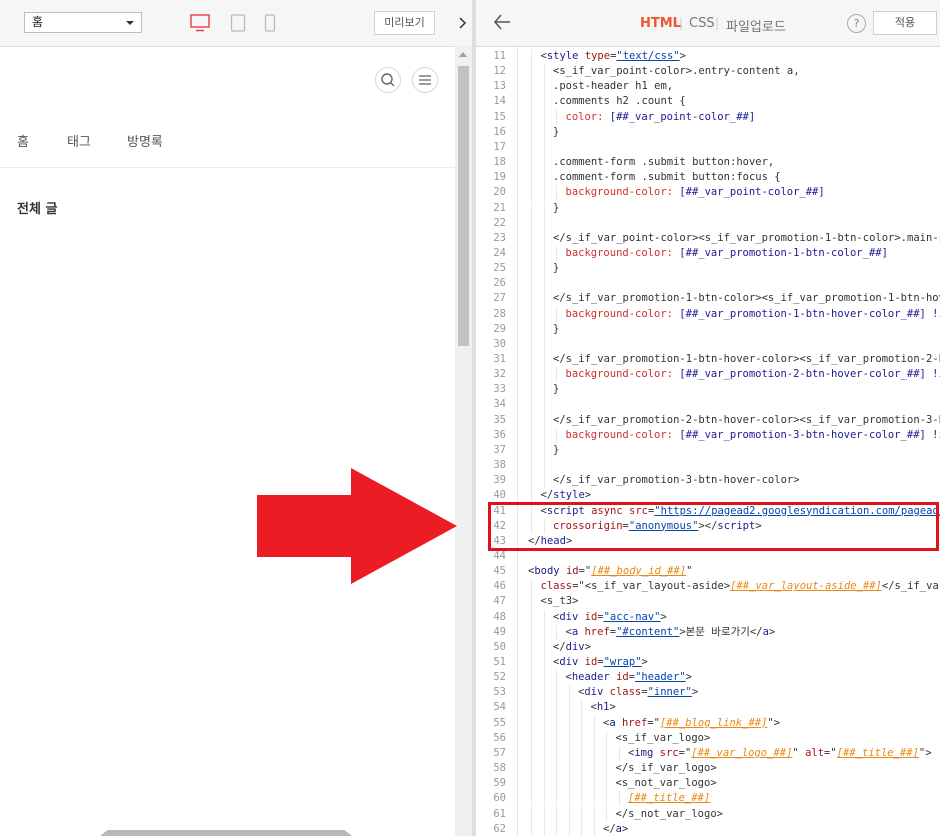 This screenshot has width=940, height=836. What do you see at coordinates (499, 252) in the screenshot?
I see `line-number: 24` at bounding box center [499, 252].